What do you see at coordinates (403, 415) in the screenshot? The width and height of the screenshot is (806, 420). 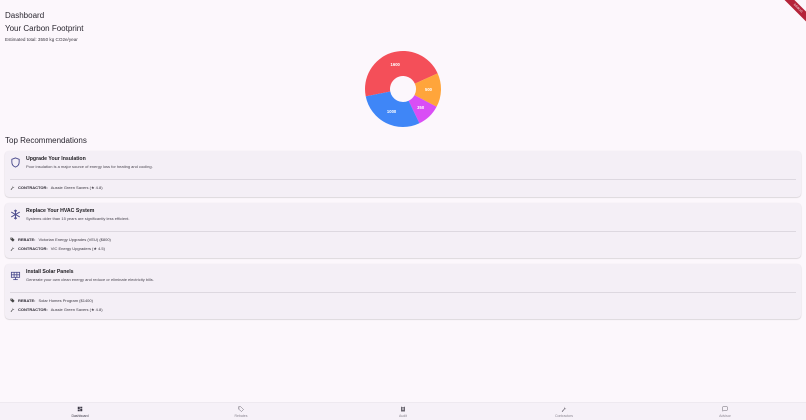 I see `nav-label: Audit` at bounding box center [403, 415].